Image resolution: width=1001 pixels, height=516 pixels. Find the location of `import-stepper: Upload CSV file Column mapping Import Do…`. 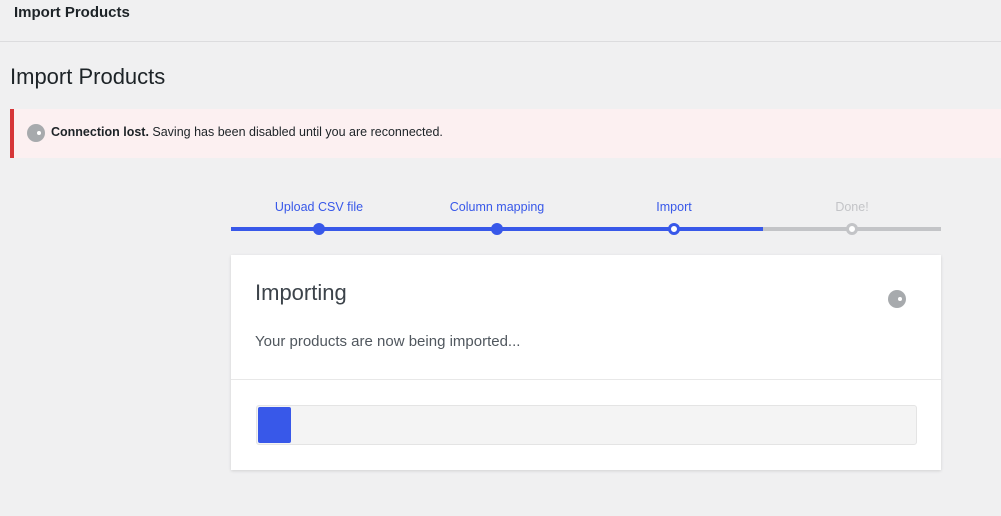

import-stepper: Upload CSV file Column mapping Import Do… is located at coordinates (586, 215).